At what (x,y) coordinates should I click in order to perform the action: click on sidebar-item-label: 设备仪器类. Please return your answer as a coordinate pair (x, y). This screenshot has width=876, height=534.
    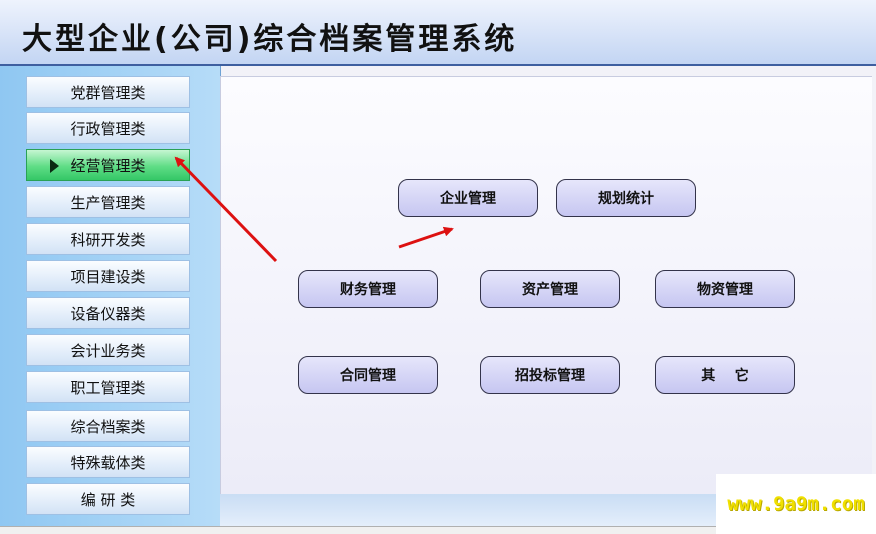
    Looking at the image, I should click on (108, 313).